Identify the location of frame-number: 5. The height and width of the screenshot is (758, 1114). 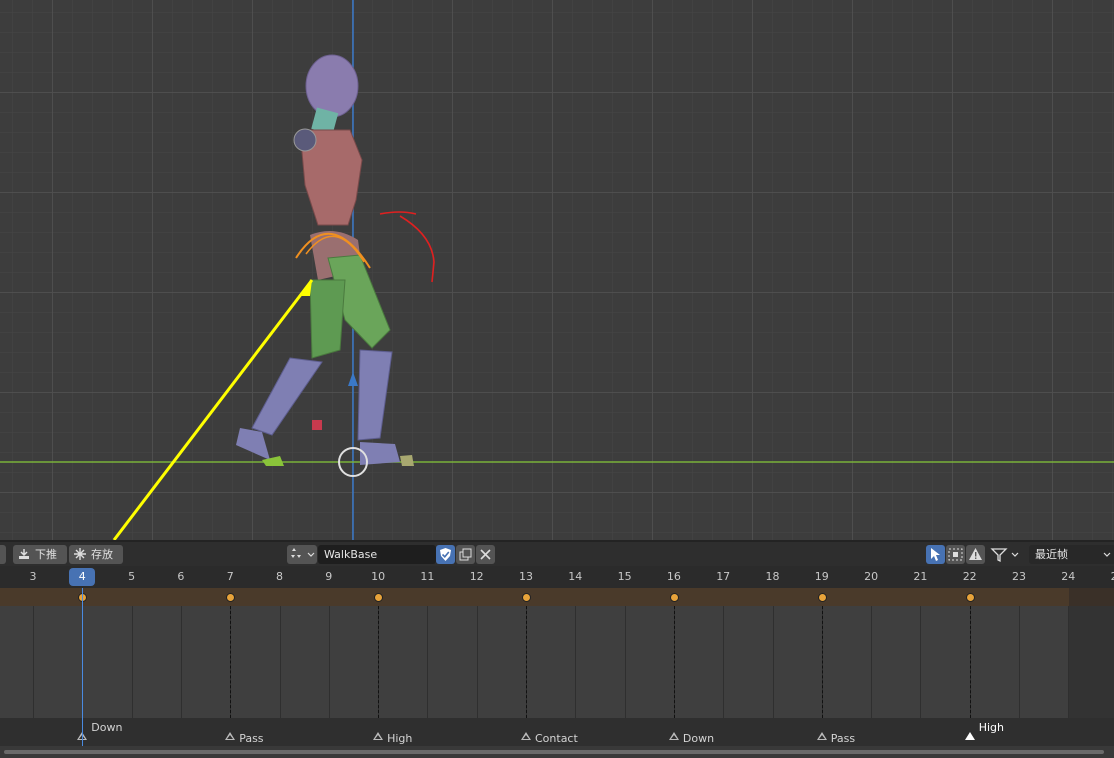
(132, 576).